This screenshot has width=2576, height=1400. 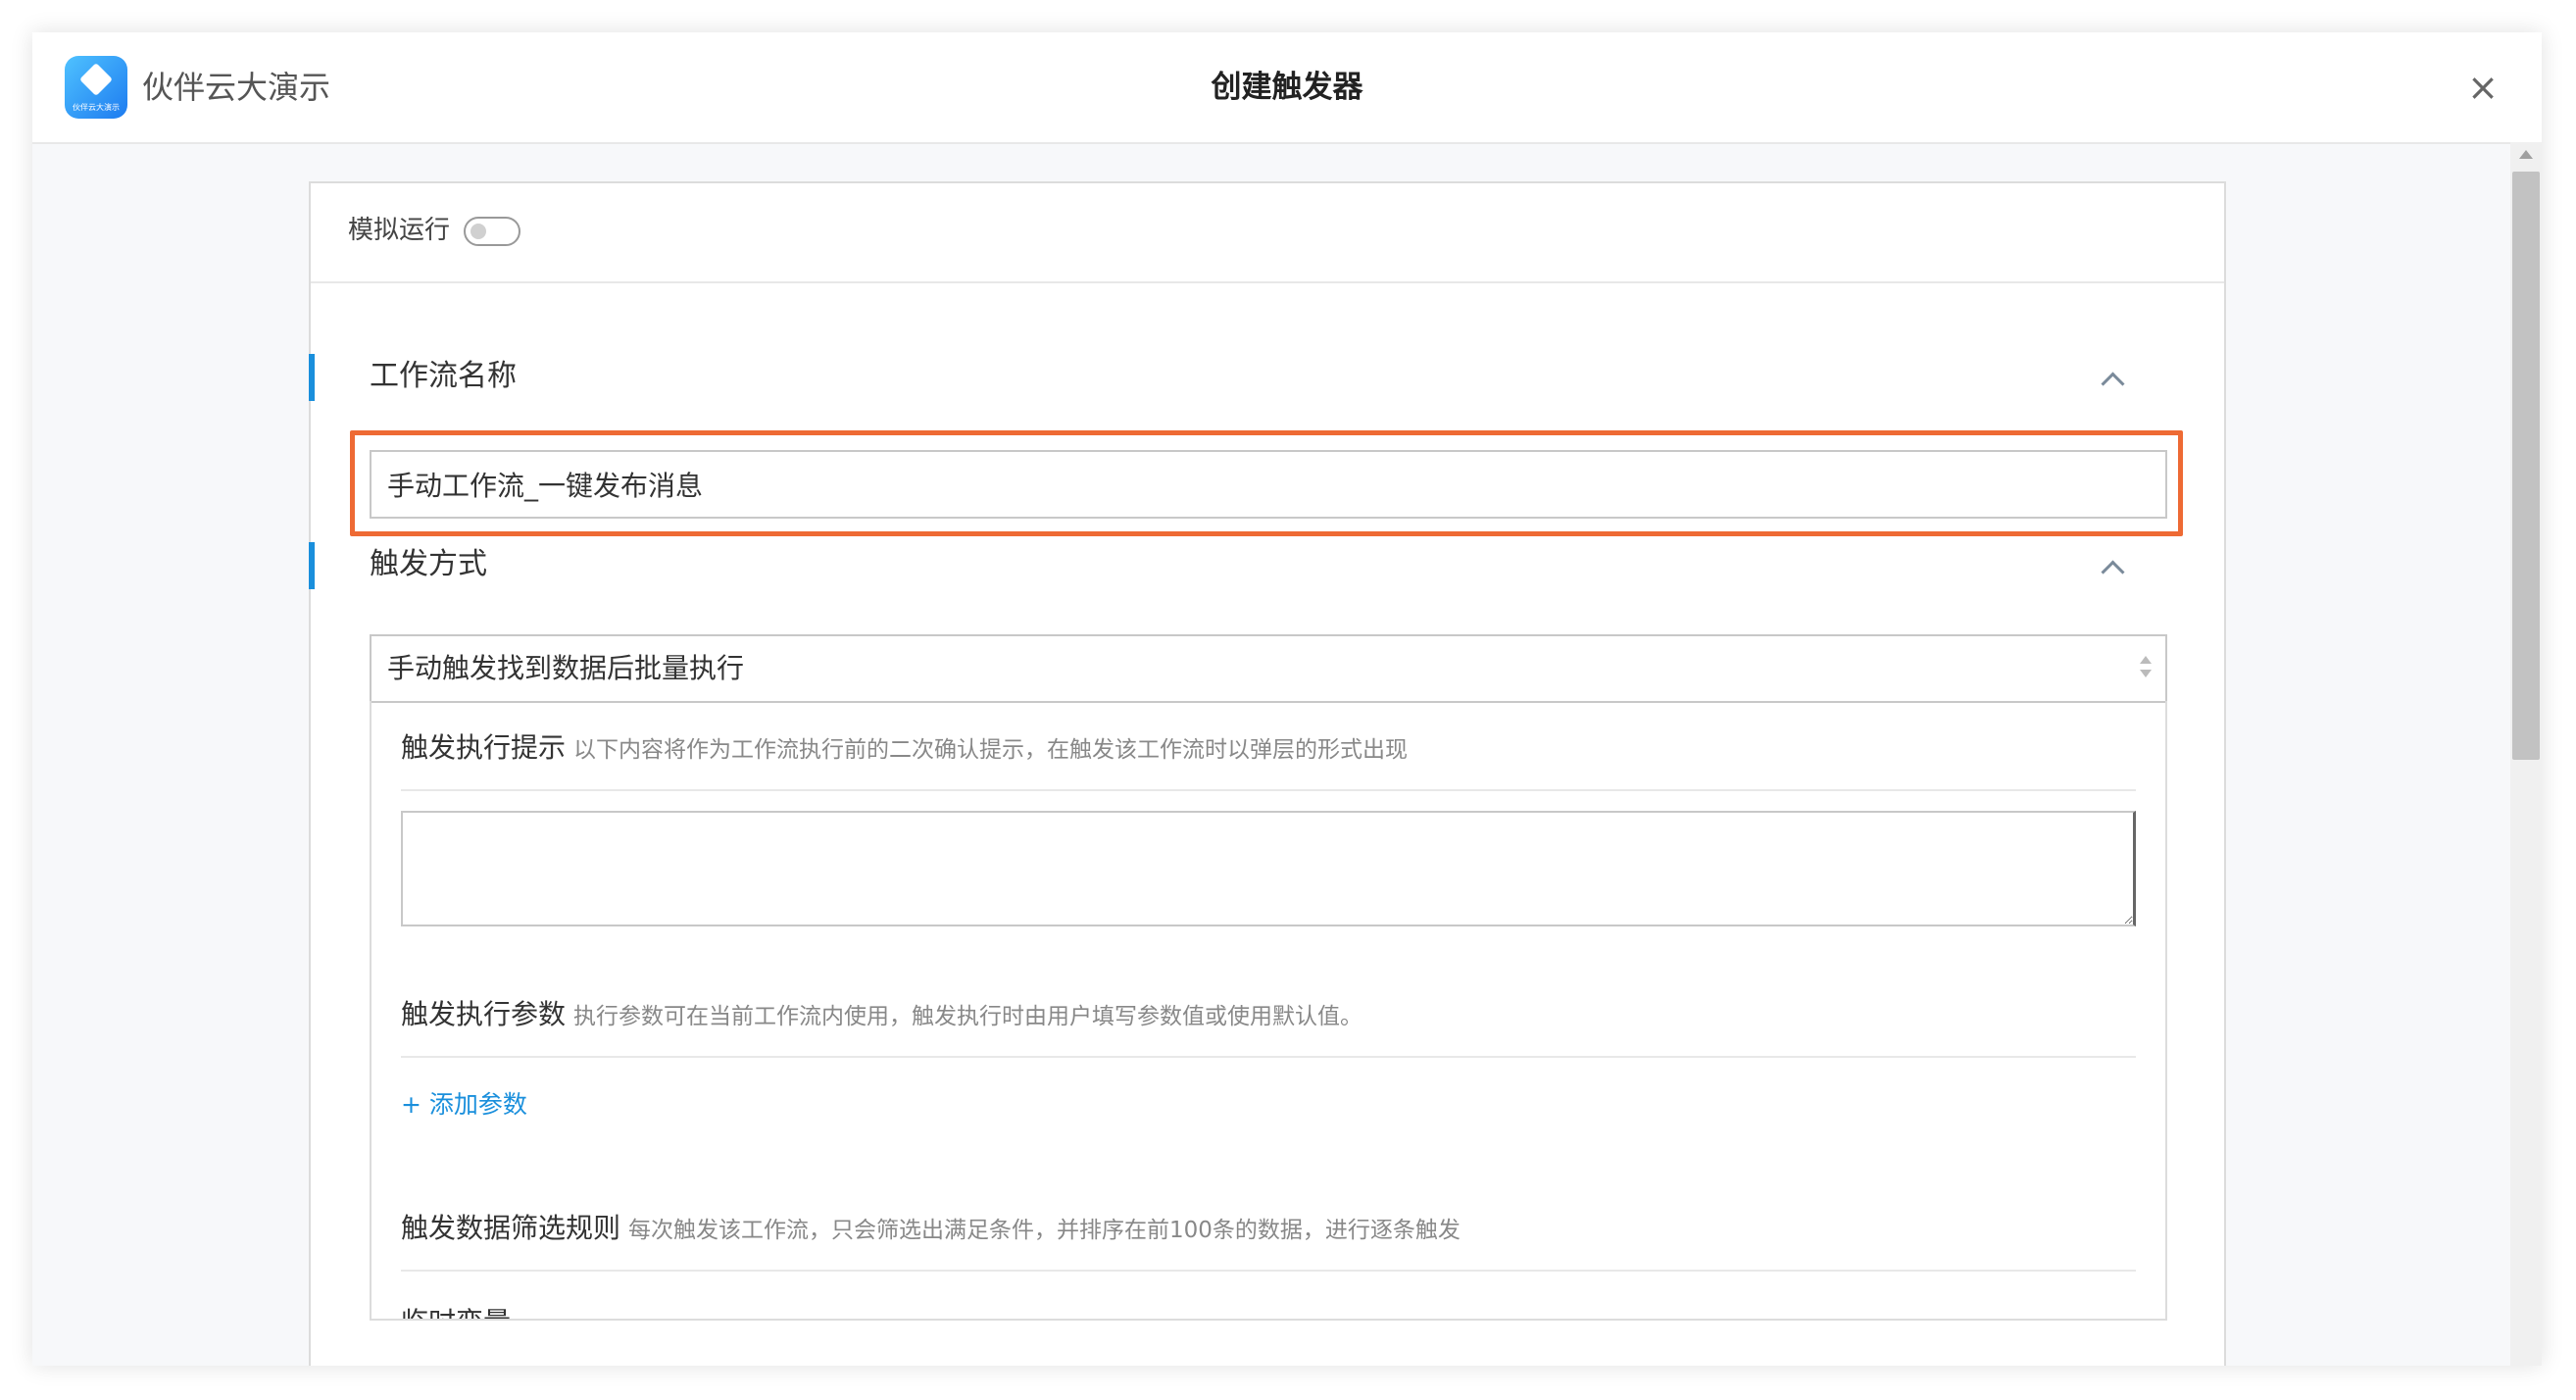 I want to click on workflow-name-input, so click(x=1268, y=484).